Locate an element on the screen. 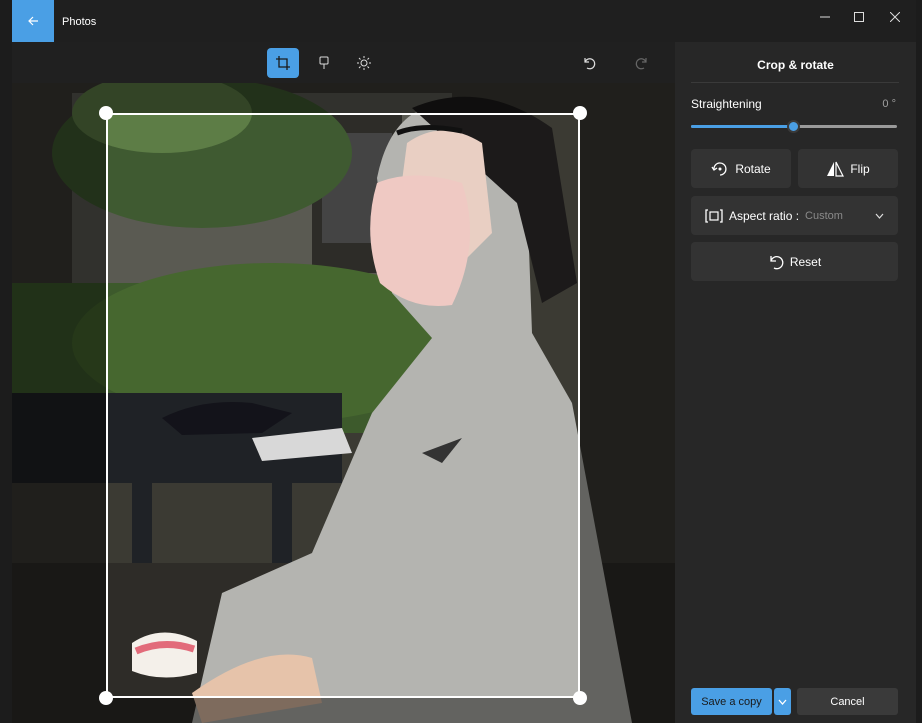 Image resolution: width=922 pixels, height=723 pixels. crop-icon is located at coordinates (283, 63).